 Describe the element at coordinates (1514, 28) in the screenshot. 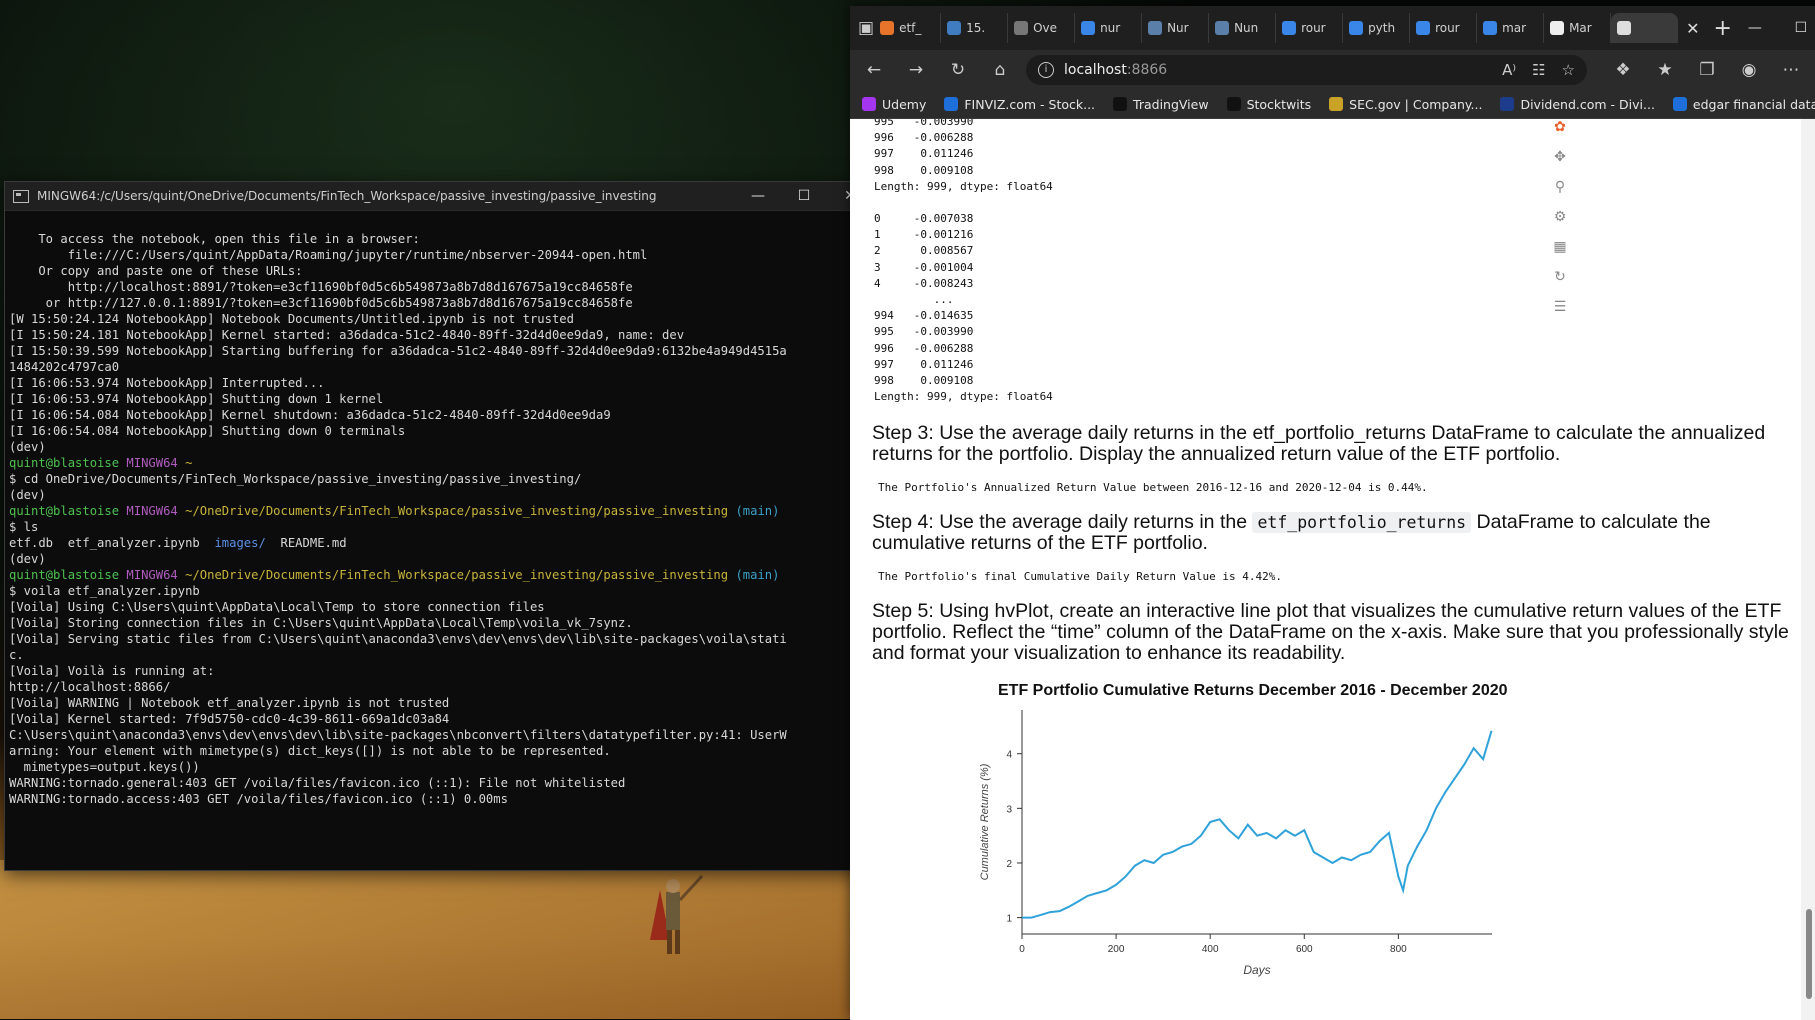

I see `tab-label: mar` at that location.